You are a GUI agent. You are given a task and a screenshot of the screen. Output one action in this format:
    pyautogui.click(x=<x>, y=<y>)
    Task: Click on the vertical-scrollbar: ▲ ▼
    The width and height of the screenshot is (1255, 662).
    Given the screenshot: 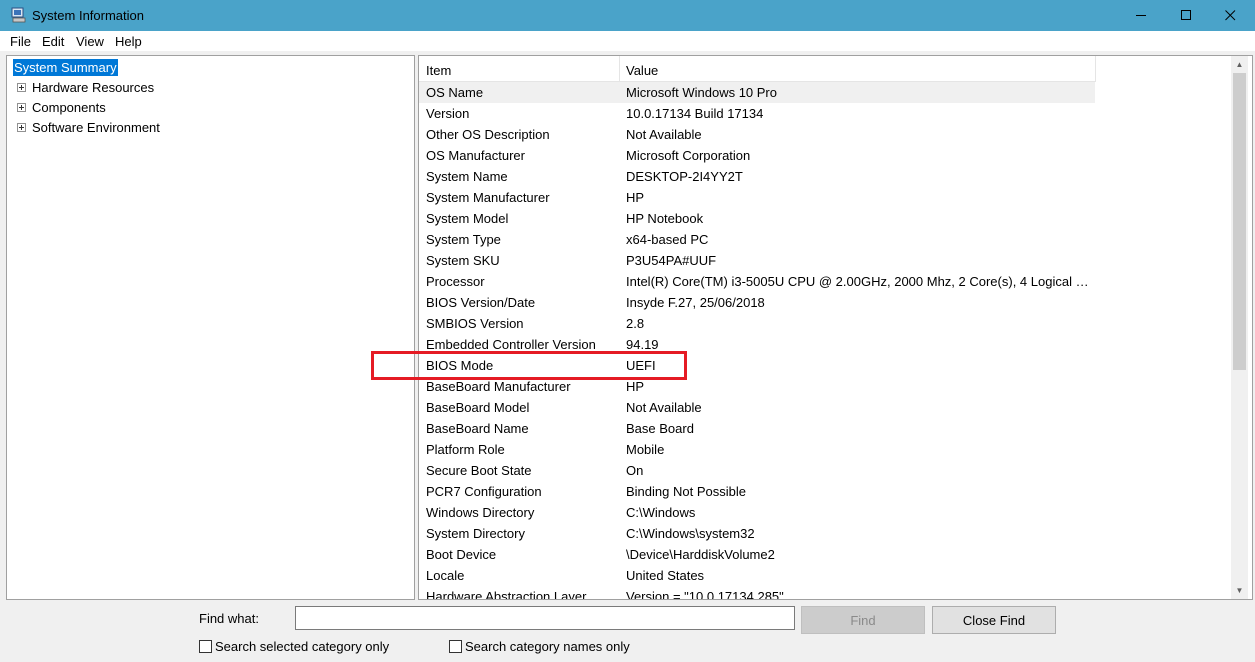 What is the action you would take?
    pyautogui.click(x=1239, y=327)
    